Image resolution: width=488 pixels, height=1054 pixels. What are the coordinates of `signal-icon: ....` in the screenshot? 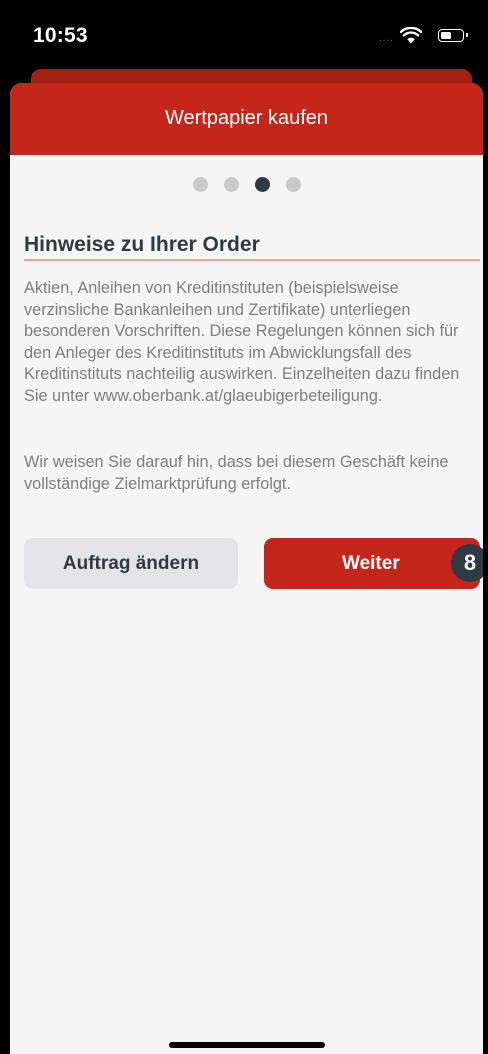 It's located at (386, 38).